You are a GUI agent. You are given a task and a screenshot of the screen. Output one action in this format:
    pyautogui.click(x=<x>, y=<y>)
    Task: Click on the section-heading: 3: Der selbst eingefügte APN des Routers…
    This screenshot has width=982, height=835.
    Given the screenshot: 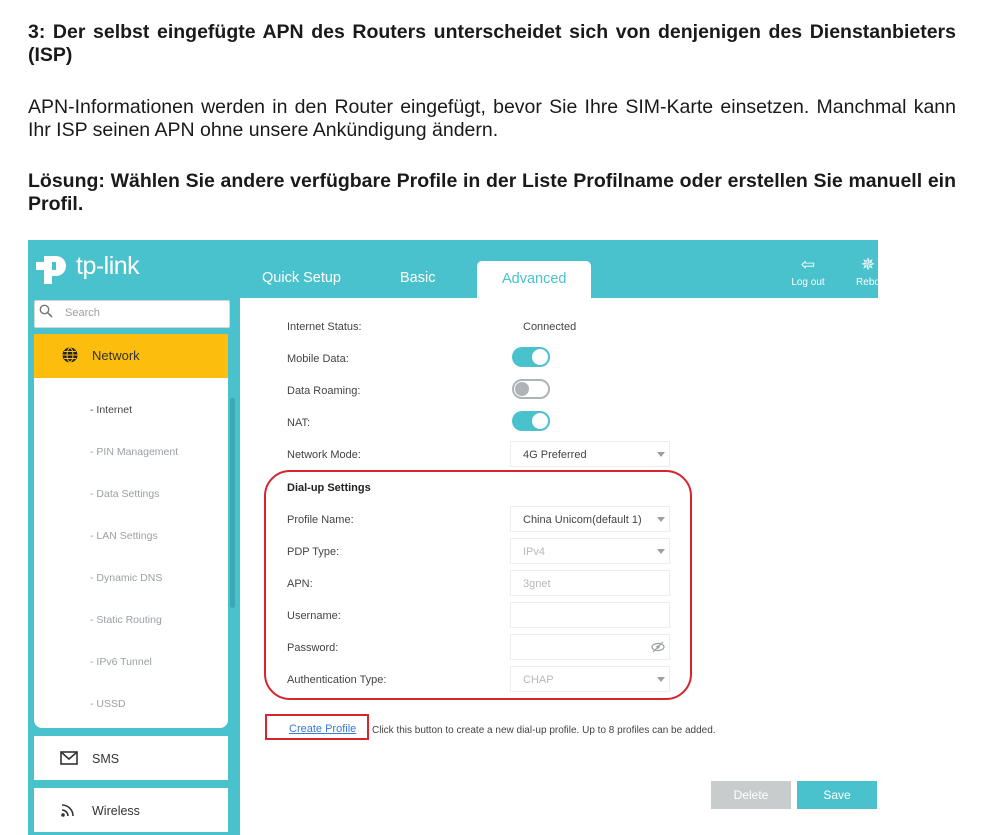 What is the action you would take?
    pyautogui.click(x=492, y=43)
    